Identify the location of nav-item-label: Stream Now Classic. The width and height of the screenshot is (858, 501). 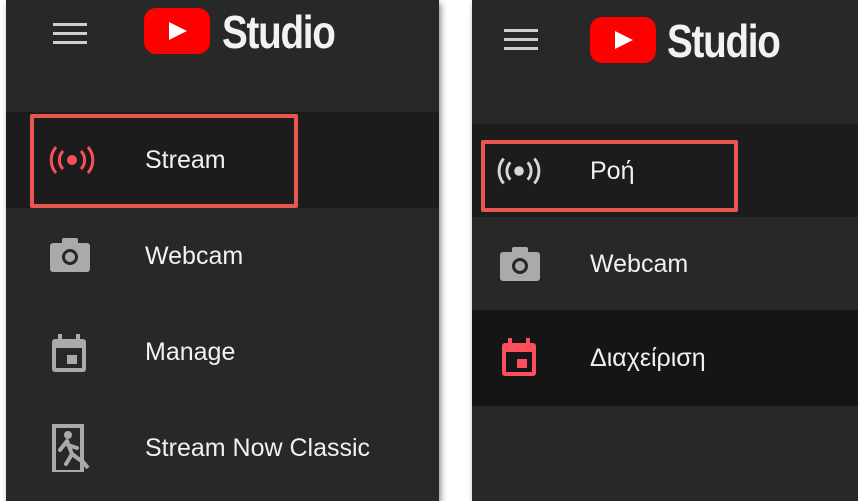
(258, 448).